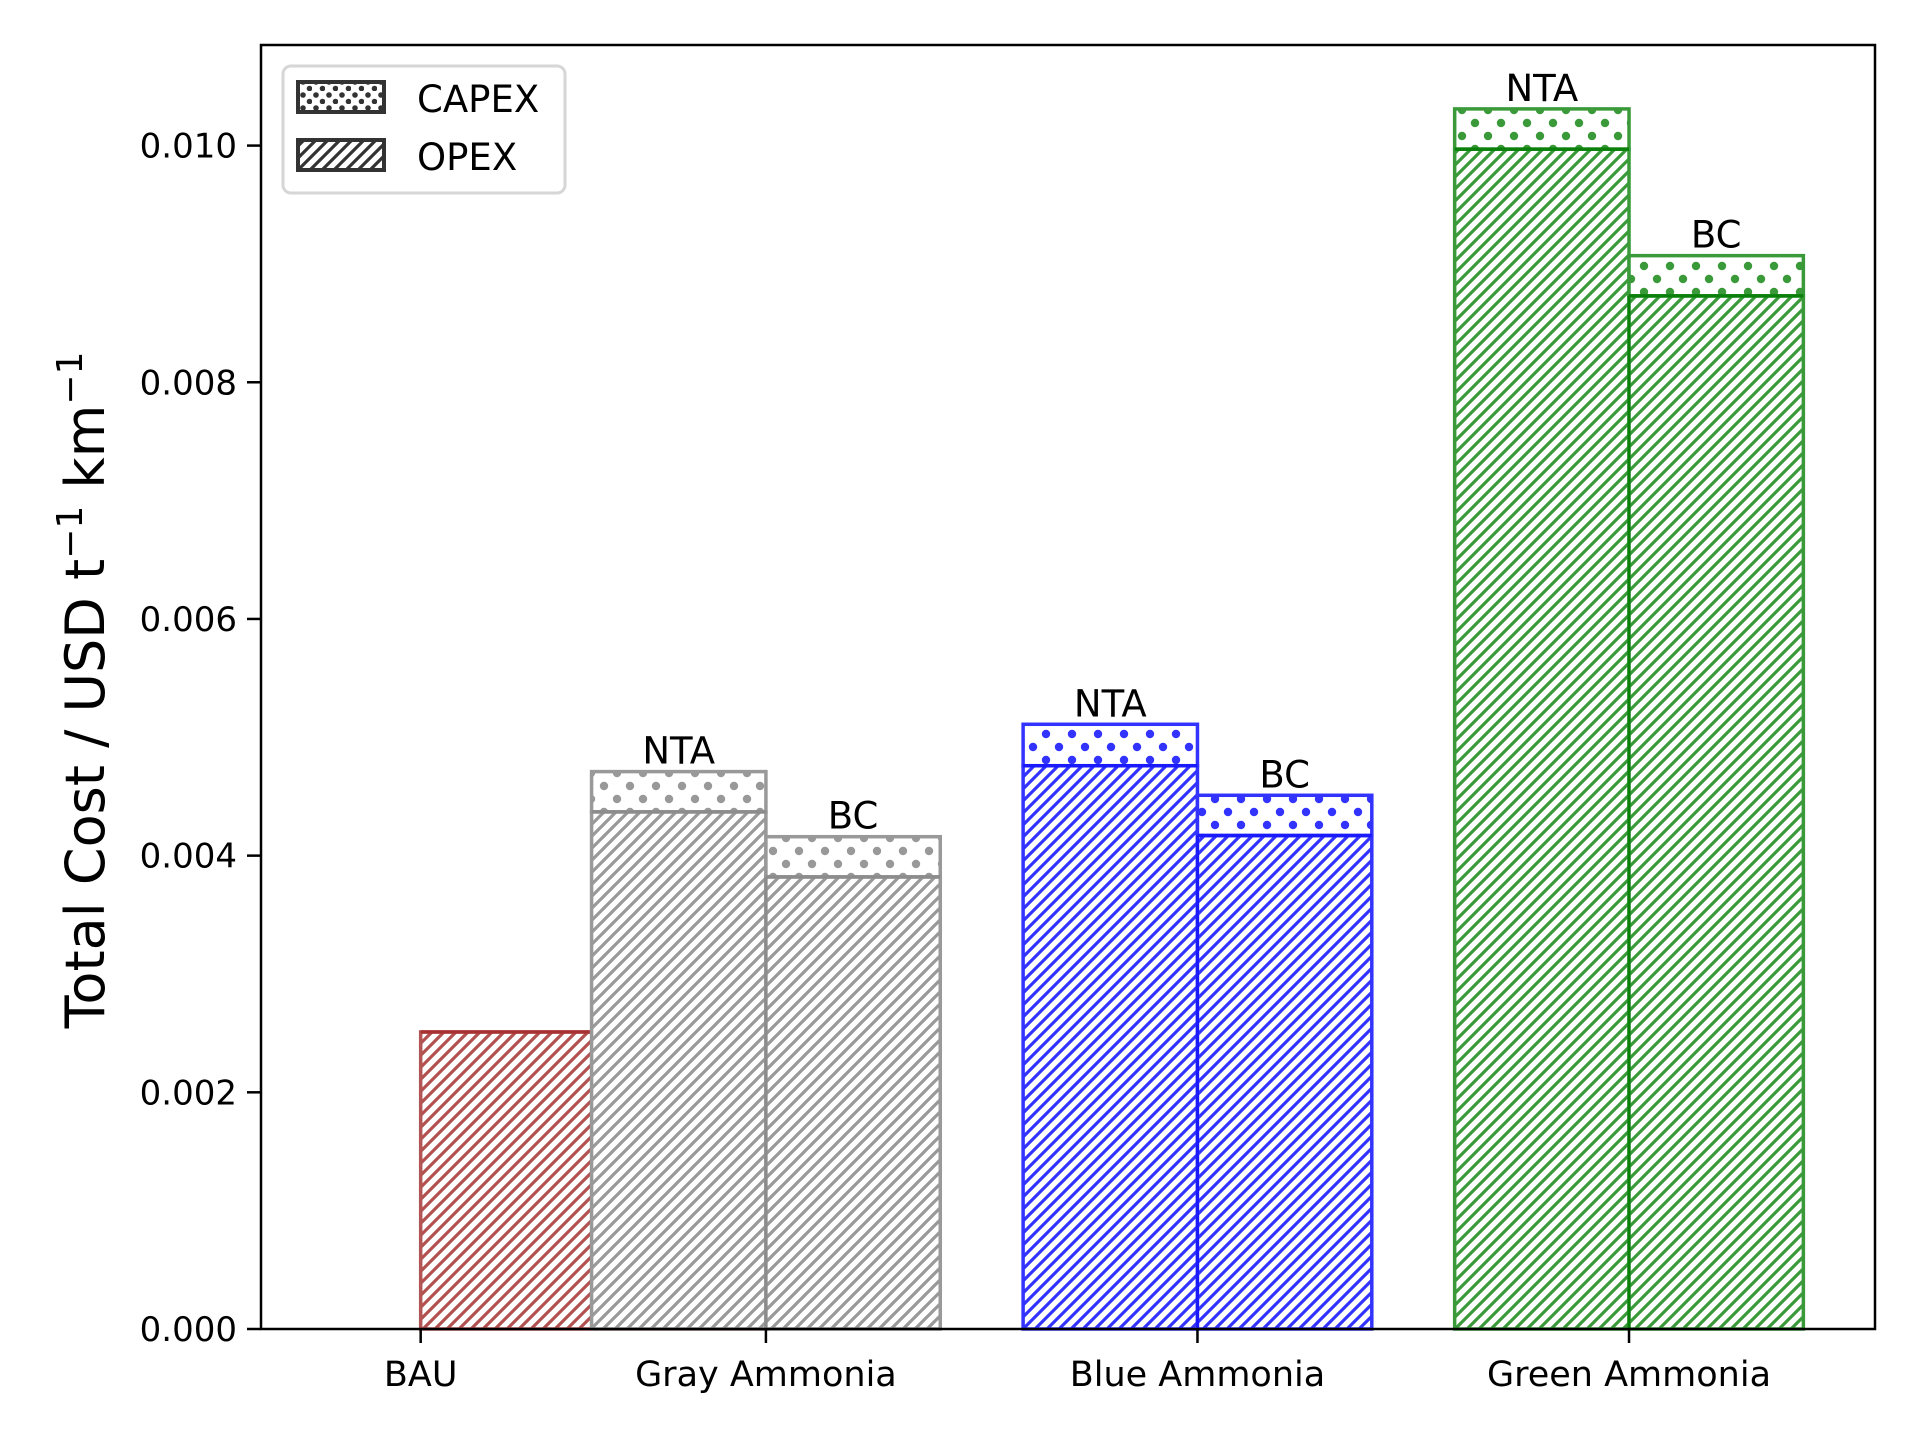 Image resolution: width=1920 pixels, height=1440 pixels. What do you see at coordinates (1284, 815) in the screenshot?
I see `blue-ammonia-bc-capex-bar` at bounding box center [1284, 815].